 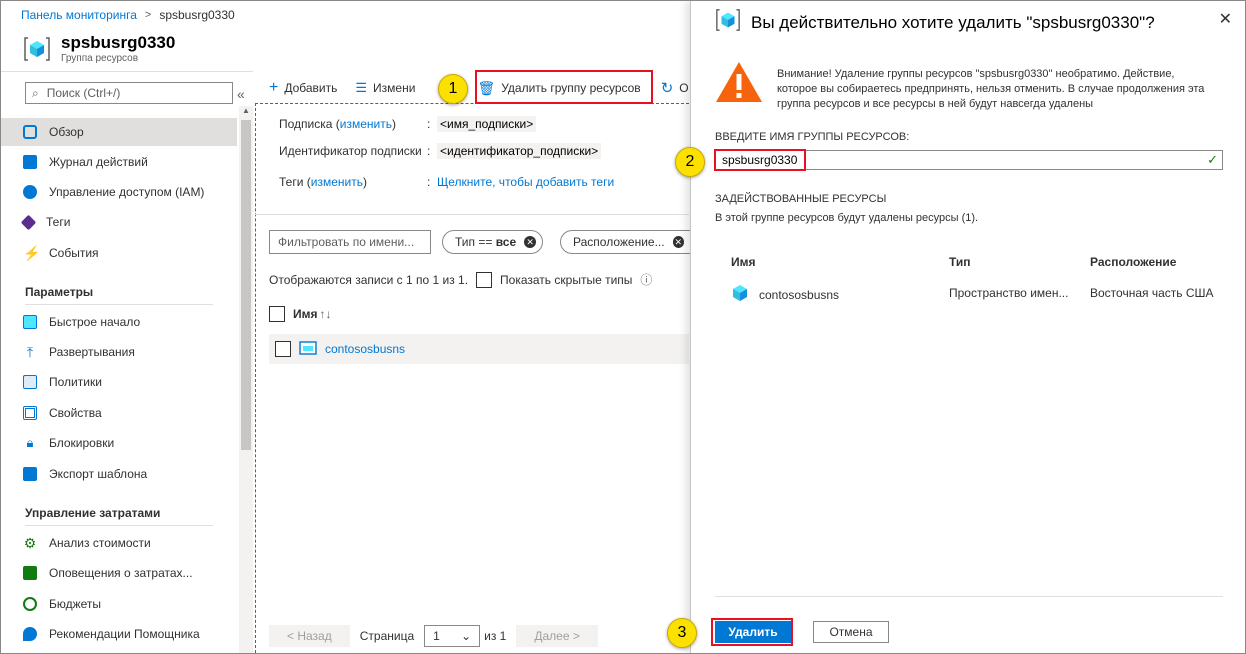 What do you see at coordinates (308, 349) in the screenshot?
I see `service-bus-namespace-icon` at bounding box center [308, 349].